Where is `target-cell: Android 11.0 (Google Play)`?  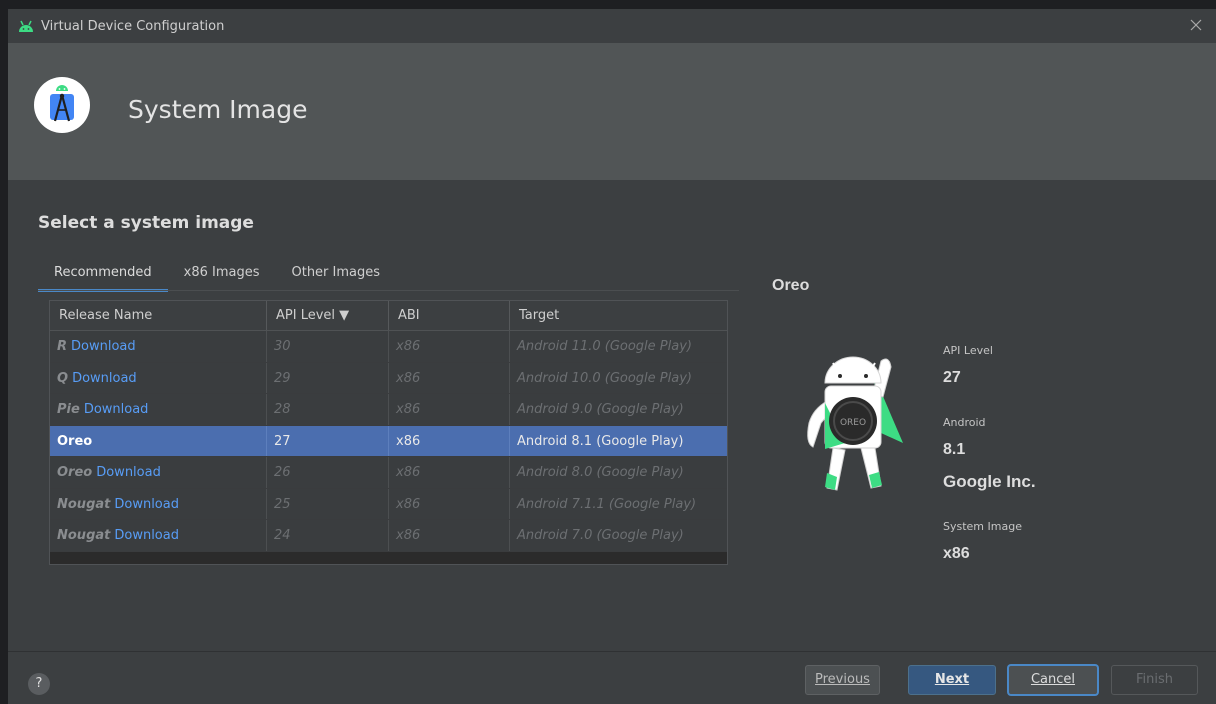
target-cell: Android 11.0 (Google Play) is located at coordinates (604, 346).